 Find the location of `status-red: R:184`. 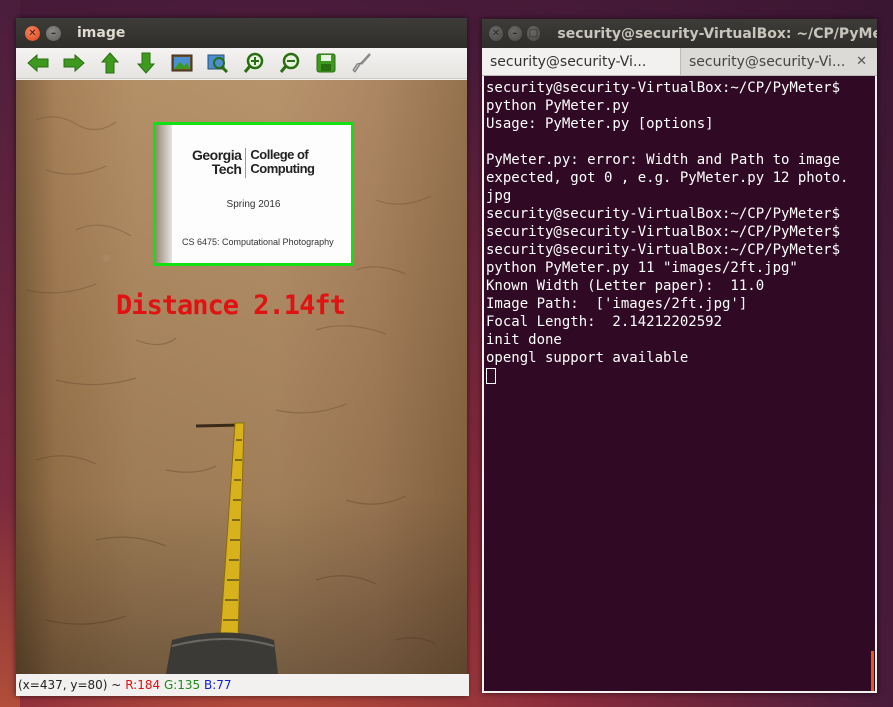

status-red: R:184 is located at coordinates (143, 685).